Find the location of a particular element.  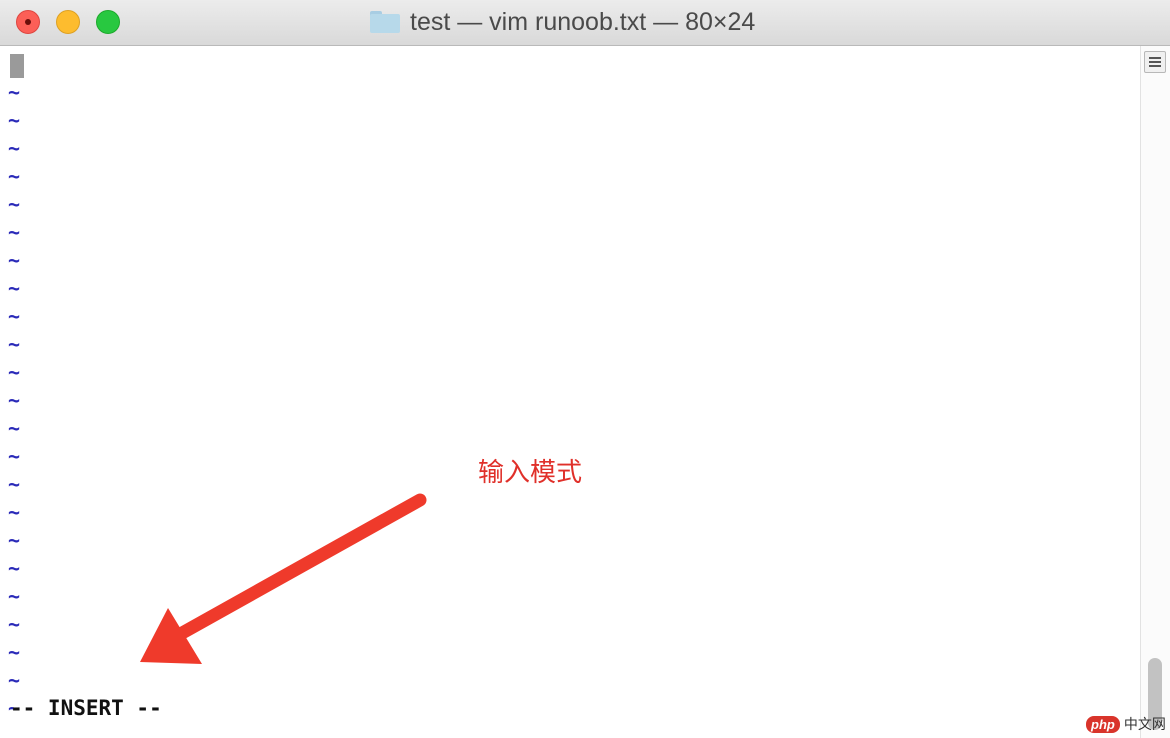

watermark: php 中文网 is located at coordinates (1126, 724).